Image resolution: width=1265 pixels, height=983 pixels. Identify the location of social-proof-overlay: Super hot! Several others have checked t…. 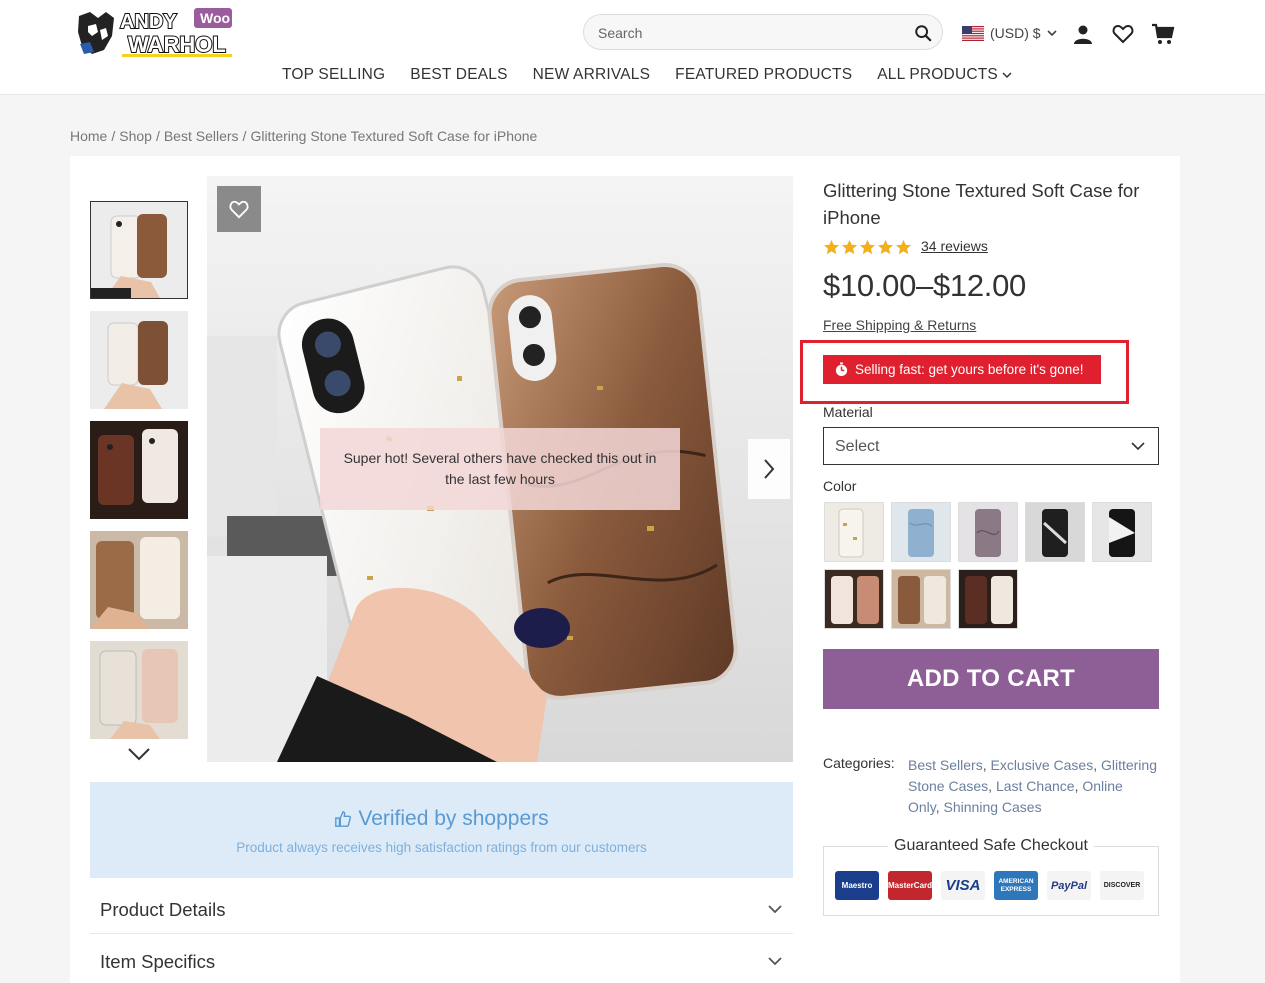
(500, 469).